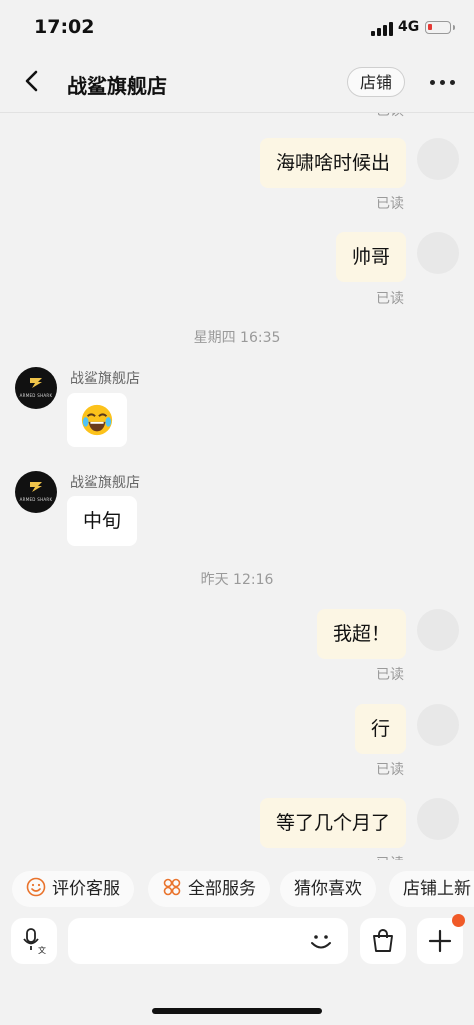 The width and height of the screenshot is (474, 1025). Describe the element at coordinates (332, 163) in the screenshot. I see `my-message-bubble: 海啸啥时候出` at that location.